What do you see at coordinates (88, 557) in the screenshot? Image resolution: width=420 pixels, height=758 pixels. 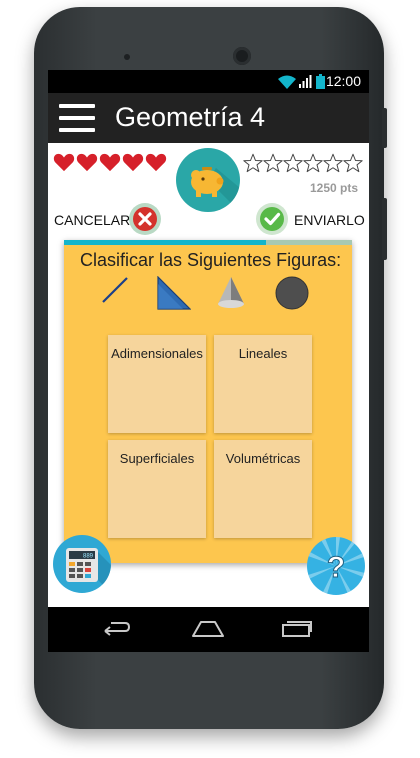 I see `calculator-display: 889` at bounding box center [88, 557].